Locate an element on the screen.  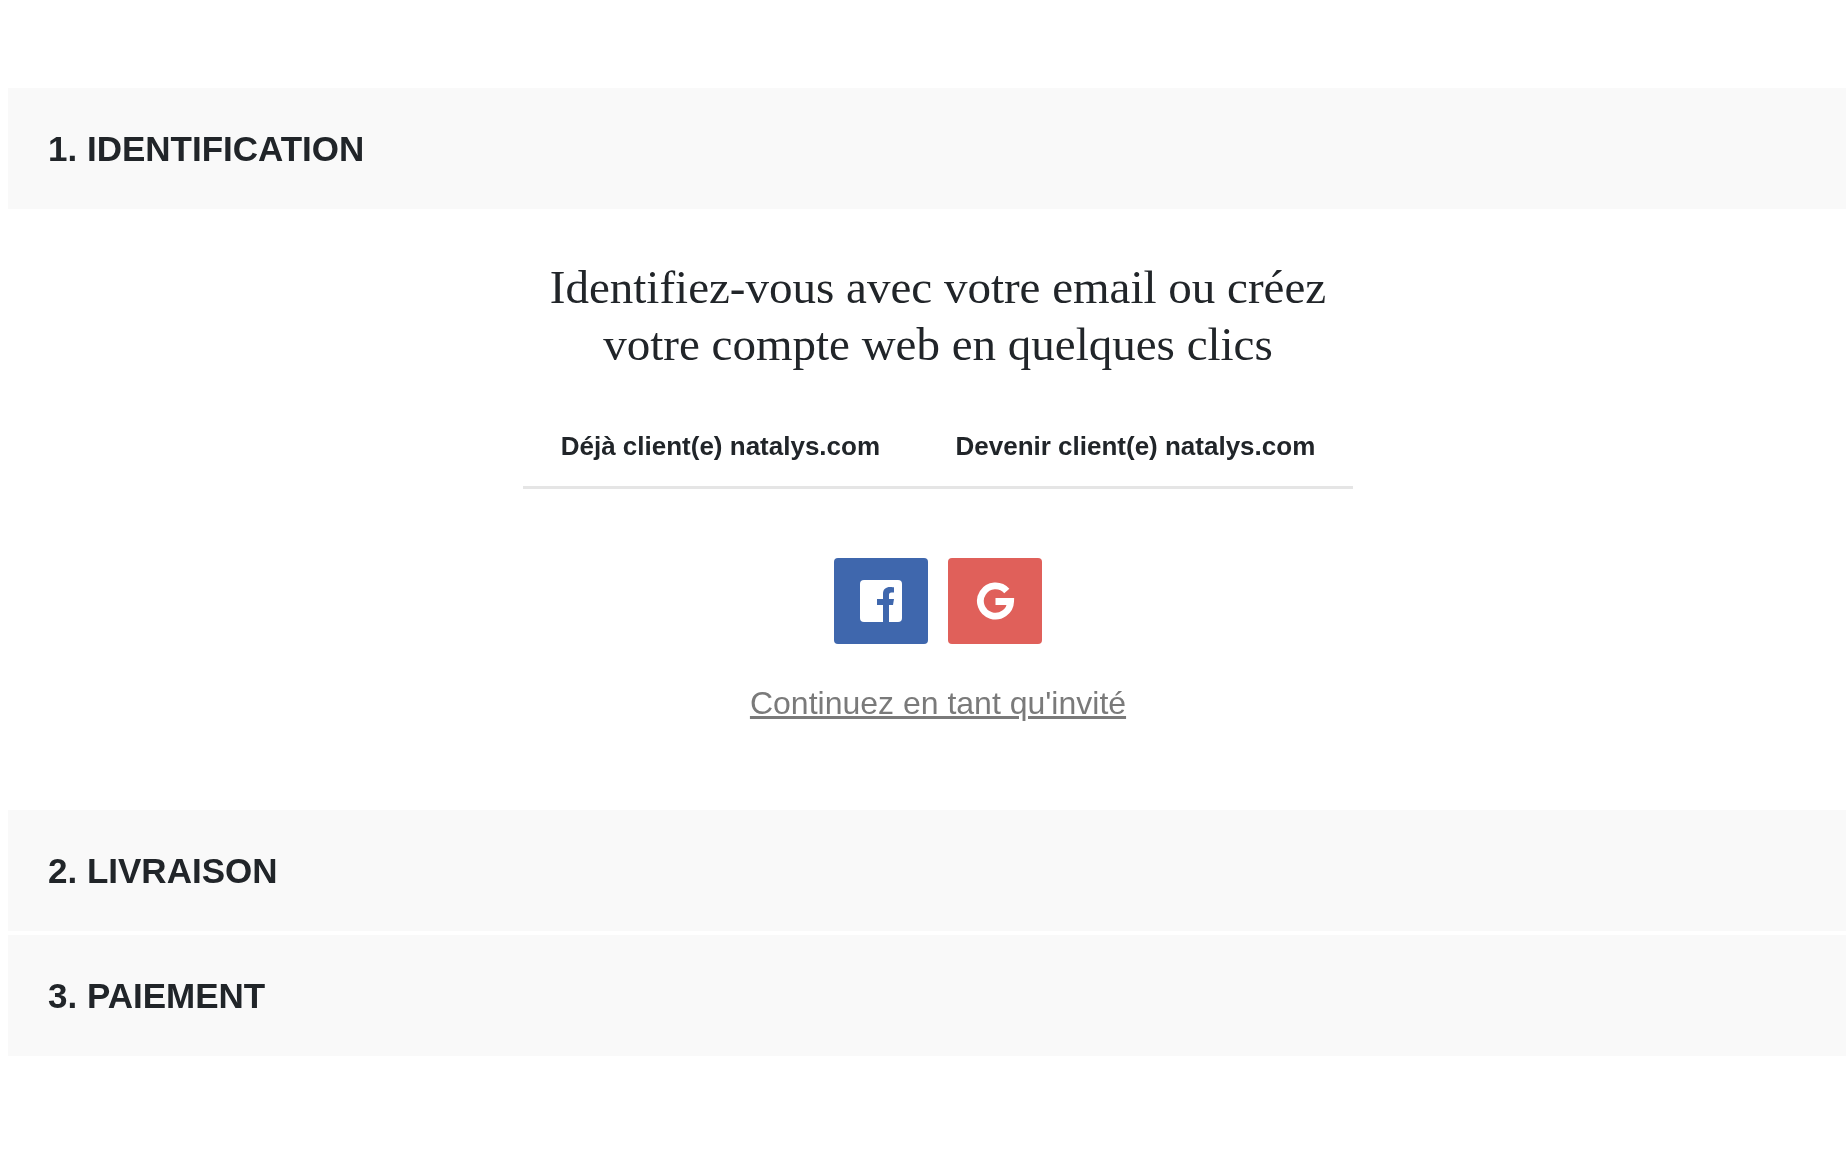
section-title: 2. LIVRAISON is located at coordinates (163, 870).